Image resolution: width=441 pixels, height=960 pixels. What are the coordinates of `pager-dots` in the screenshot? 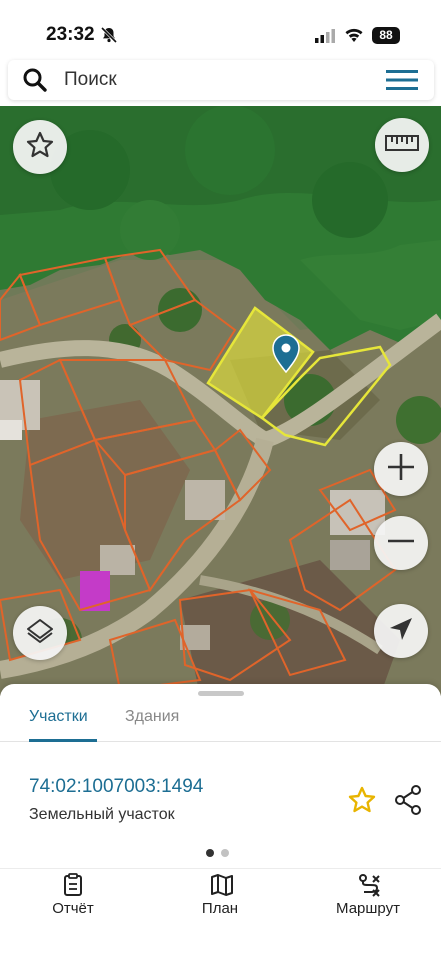 It's located at (221, 853).